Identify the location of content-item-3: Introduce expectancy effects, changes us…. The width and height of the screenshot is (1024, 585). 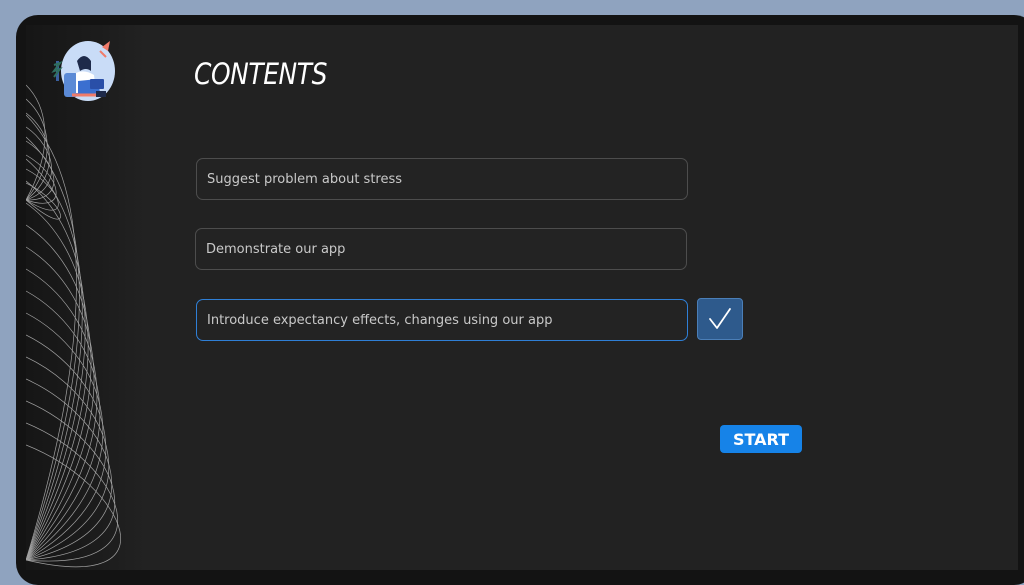
(442, 320).